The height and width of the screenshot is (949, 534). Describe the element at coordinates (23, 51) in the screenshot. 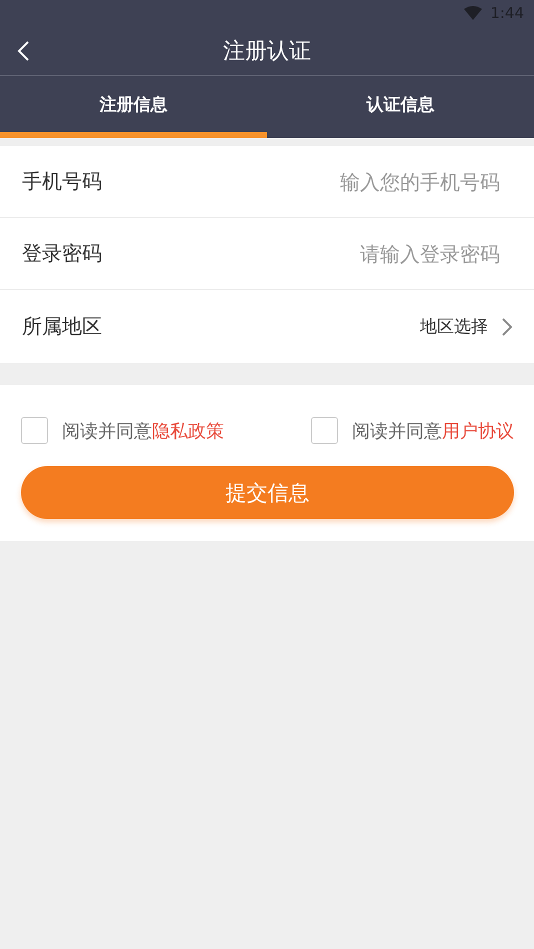

I see `back-icon` at that location.